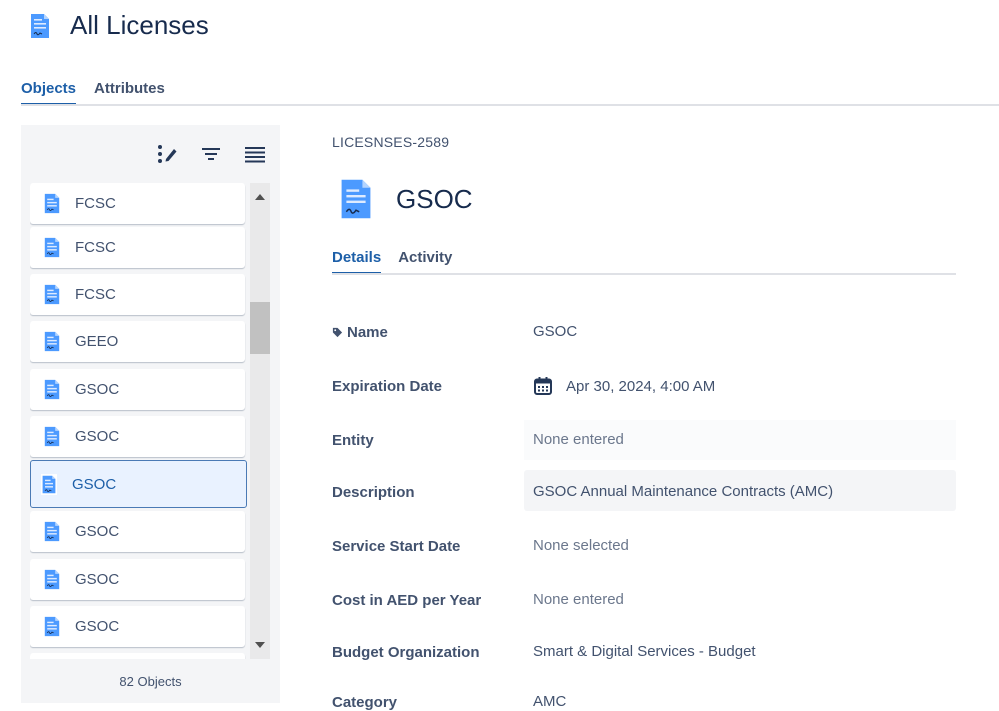 The image size is (999, 711). Describe the element at coordinates (406, 652) in the screenshot. I see `attribute-label-budget-organization: Budget Organization` at that location.